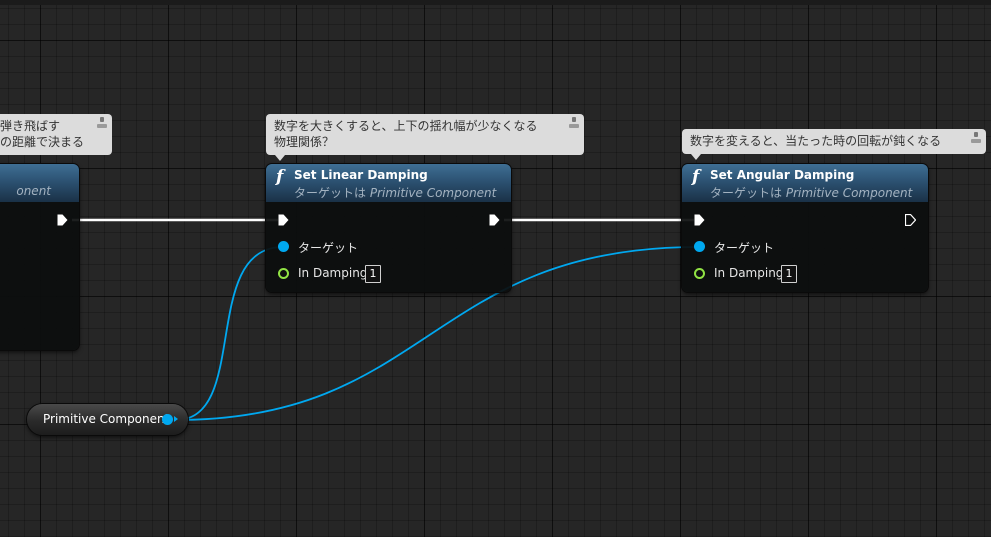  What do you see at coordinates (30, 126) in the screenshot?
I see `comment-left-line1: 弾き飛ばす` at bounding box center [30, 126].